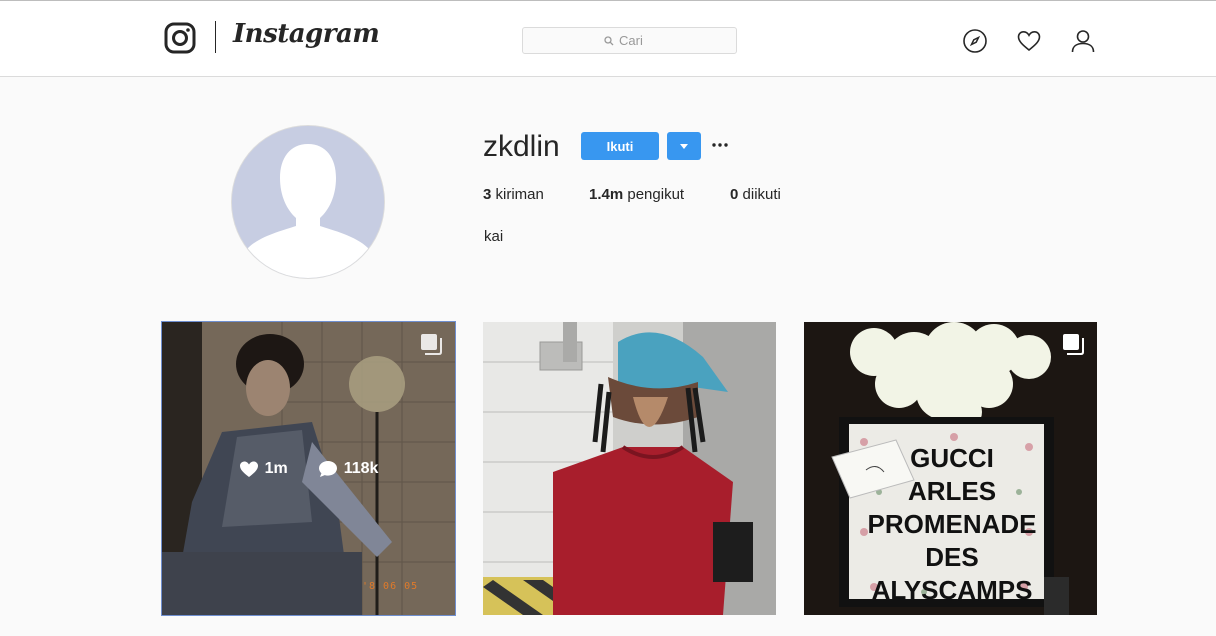  Describe the element at coordinates (306, 34) in the screenshot. I see `instagram-wordmark: Instagram` at that location.